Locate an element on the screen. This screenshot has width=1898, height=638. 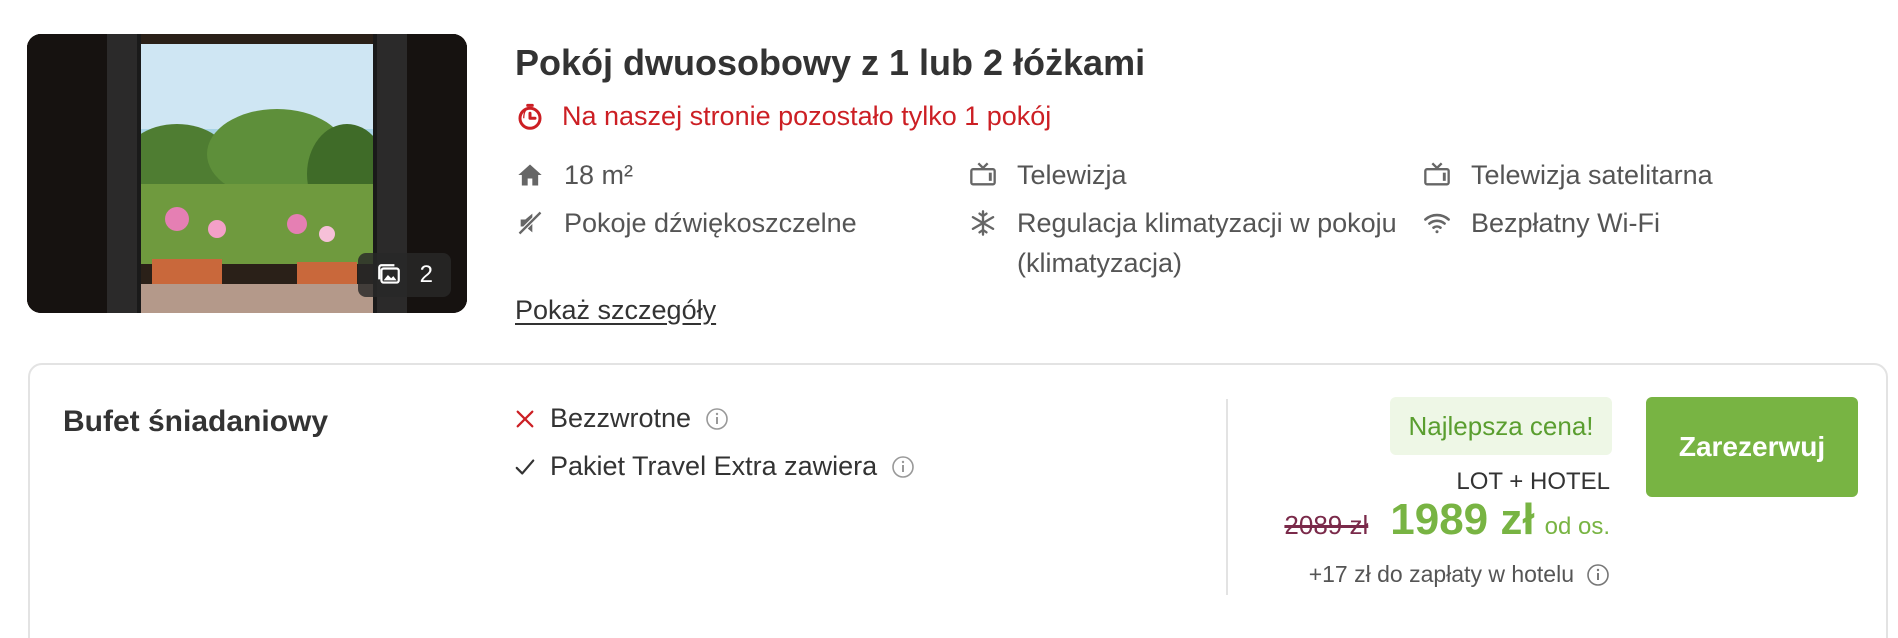
condition-label: Bezzwrotne is located at coordinates (621, 418).